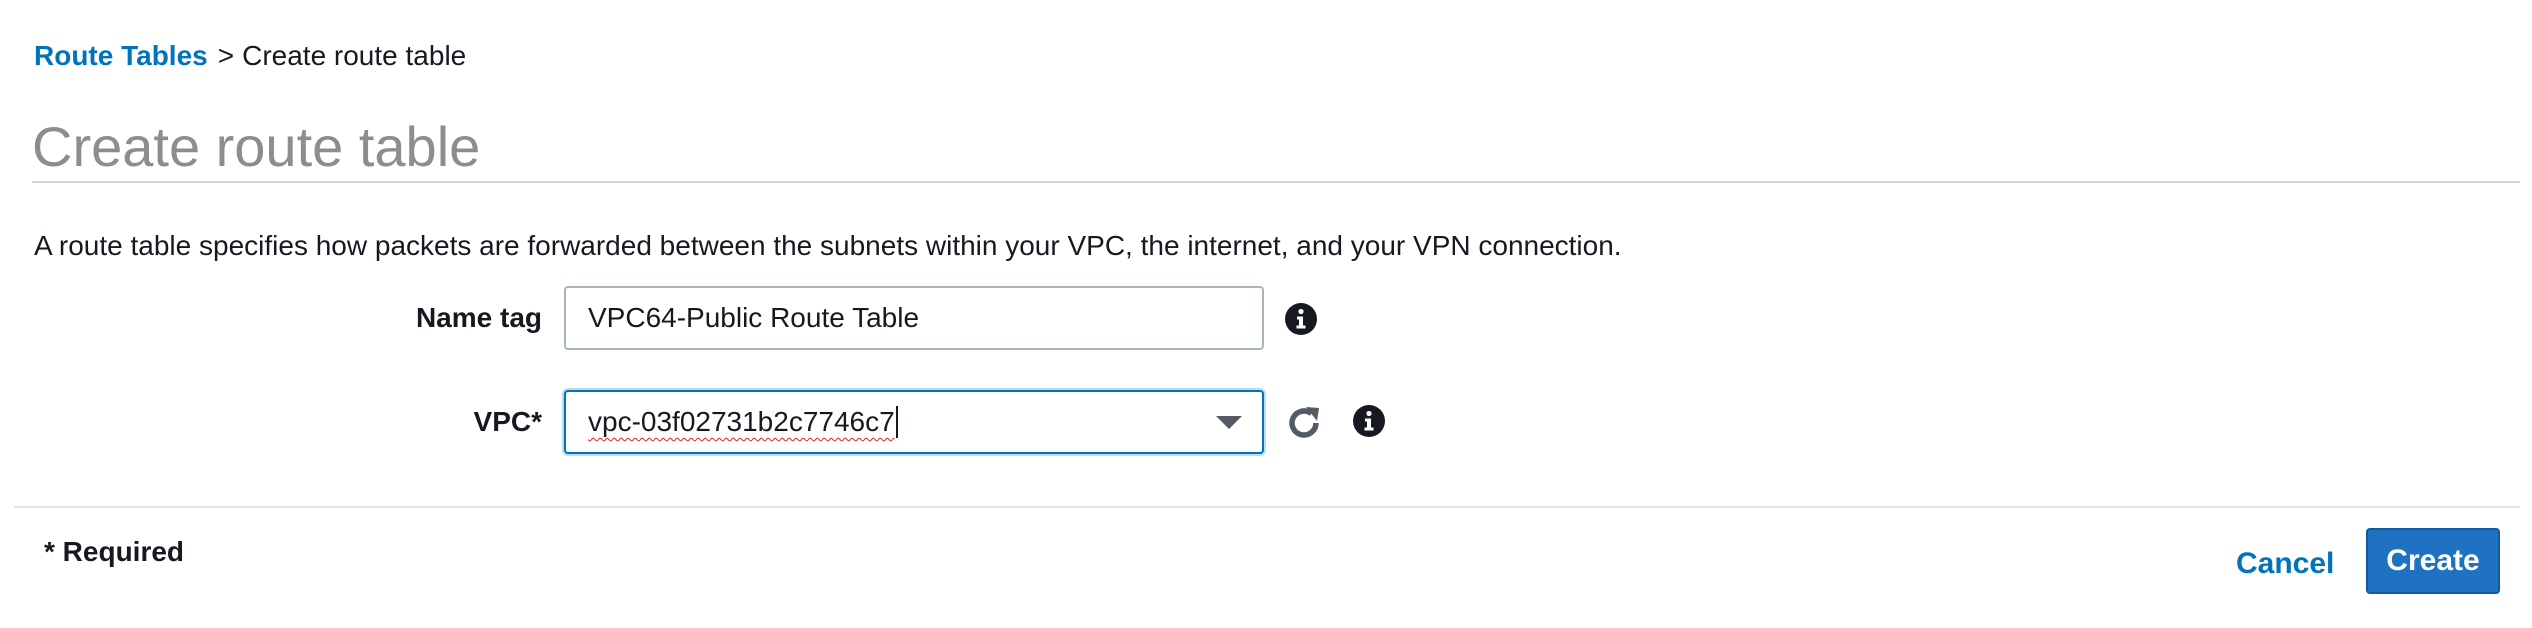 This screenshot has width=2532, height=628. Describe the element at coordinates (1267, 507) in the screenshot. I see `footer-divider` at that location.